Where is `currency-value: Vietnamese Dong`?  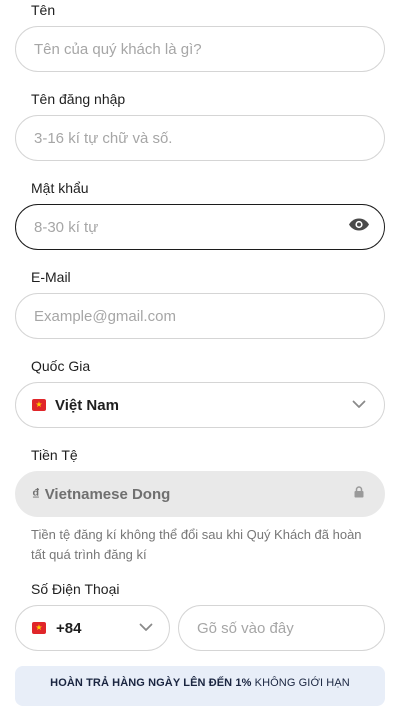
currency-value: Vietnamese Dong is located at coordinates (107, 494).